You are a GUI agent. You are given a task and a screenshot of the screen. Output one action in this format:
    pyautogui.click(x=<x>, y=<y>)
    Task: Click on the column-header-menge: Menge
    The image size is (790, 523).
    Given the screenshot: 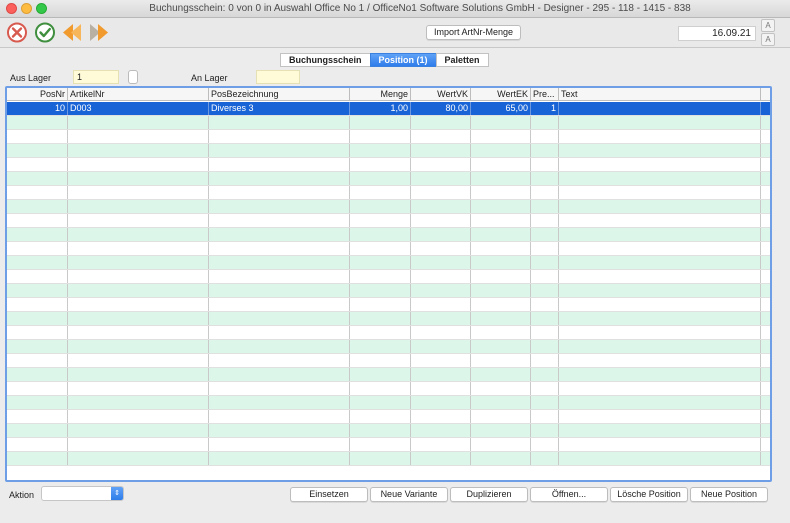 What is the action you would take?
    pyautogui.click(x=380, y=94)
    